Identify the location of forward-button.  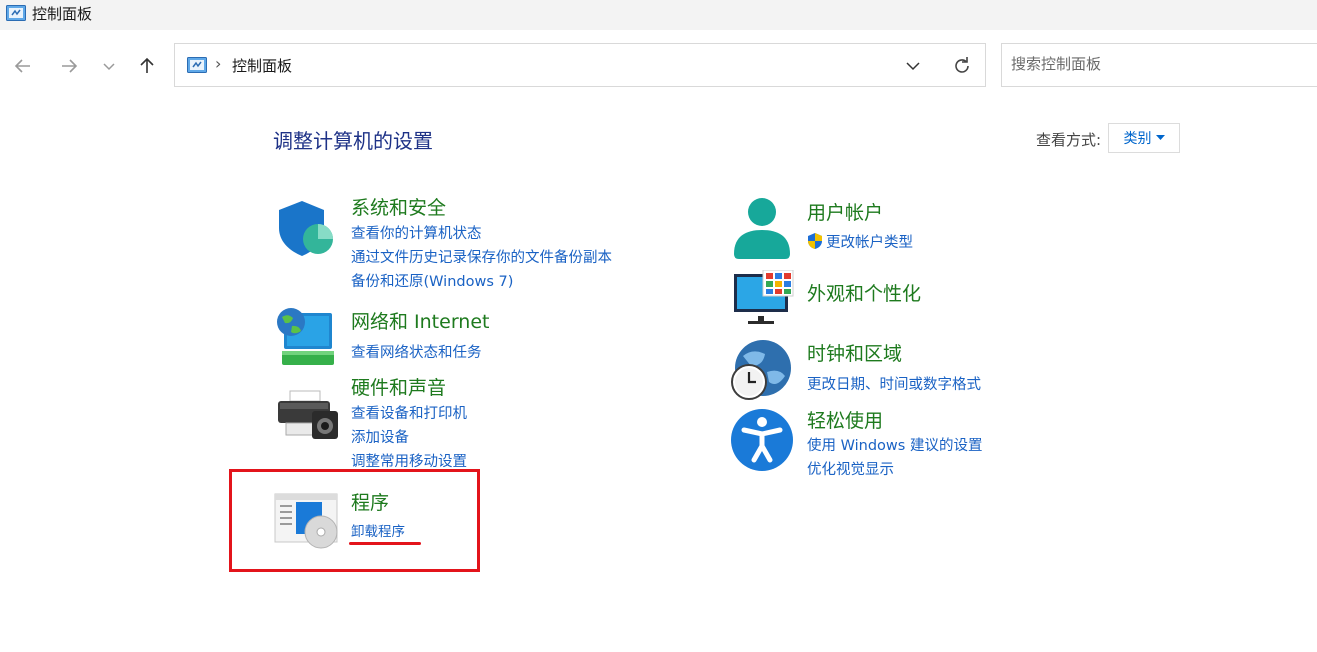
(69, 66).